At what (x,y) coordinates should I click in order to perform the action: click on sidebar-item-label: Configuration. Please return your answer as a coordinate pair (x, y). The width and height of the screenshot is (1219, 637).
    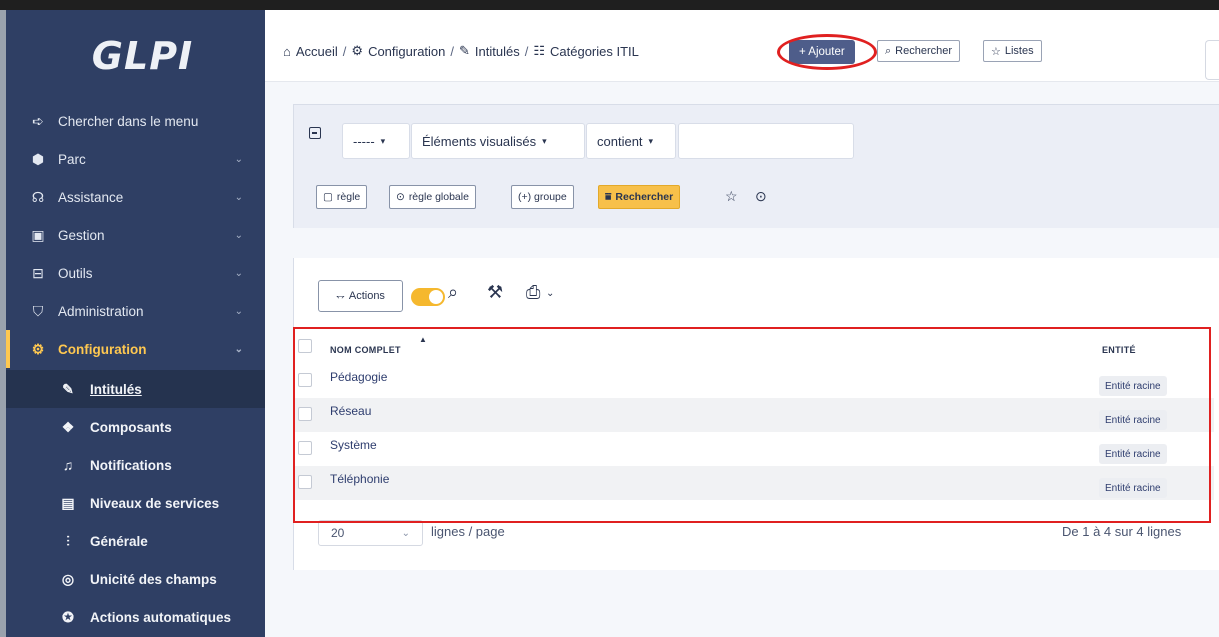
    Looking at the image, I should click on (102, 349).